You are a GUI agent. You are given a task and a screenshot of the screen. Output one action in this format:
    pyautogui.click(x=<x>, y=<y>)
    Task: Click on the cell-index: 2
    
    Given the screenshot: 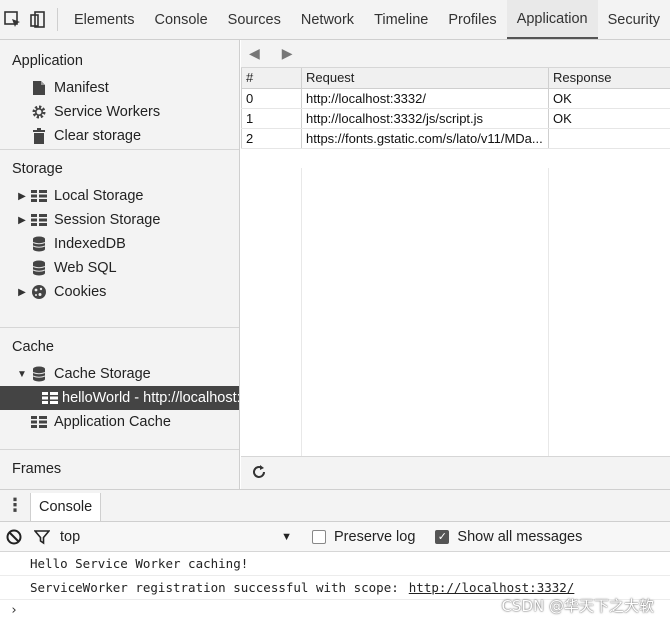 What is the action you would take?
    pyautogui.click(x=271, y=138)
    